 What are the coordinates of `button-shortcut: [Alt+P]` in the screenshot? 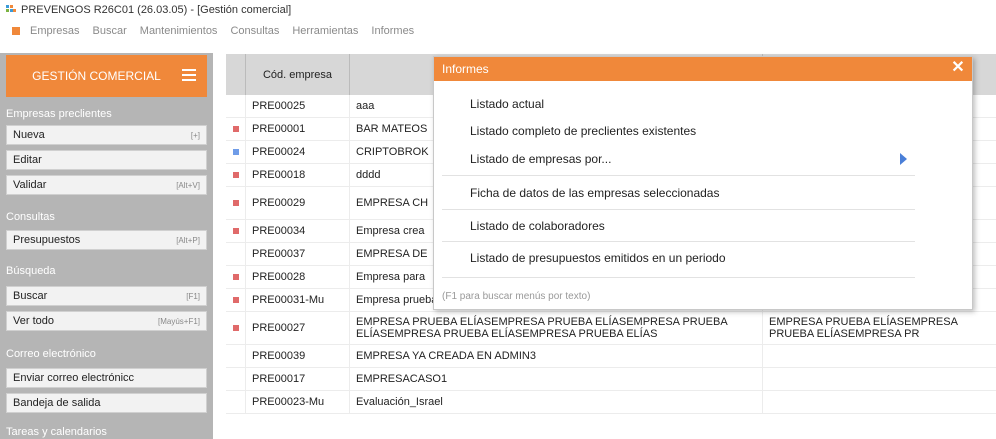 It's located at (188, 240).